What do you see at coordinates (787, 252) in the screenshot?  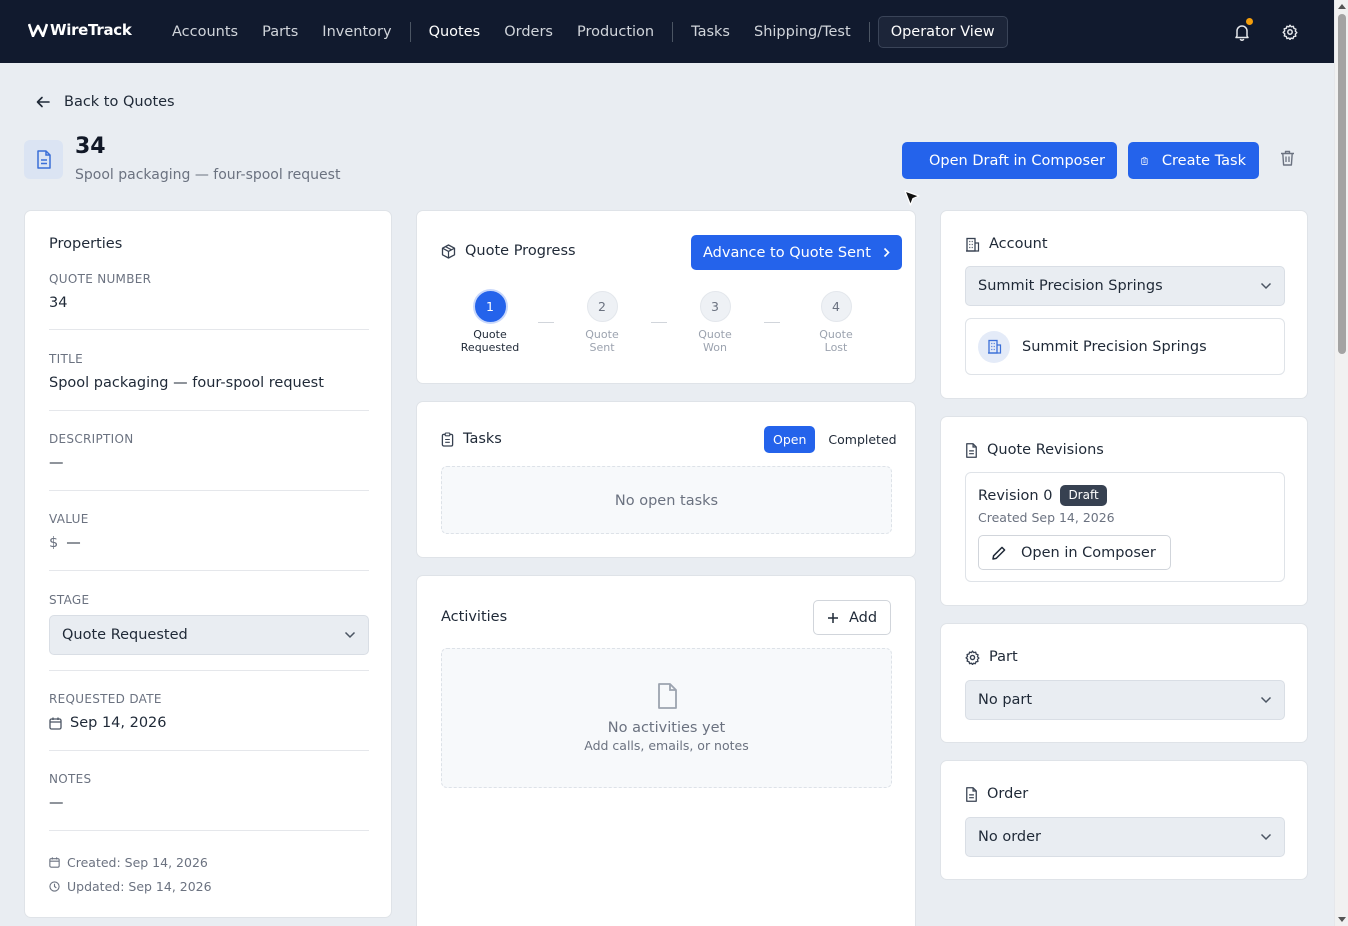 I see `advance-label: Advance to Quote Sent` at bounding box center [787, 252].